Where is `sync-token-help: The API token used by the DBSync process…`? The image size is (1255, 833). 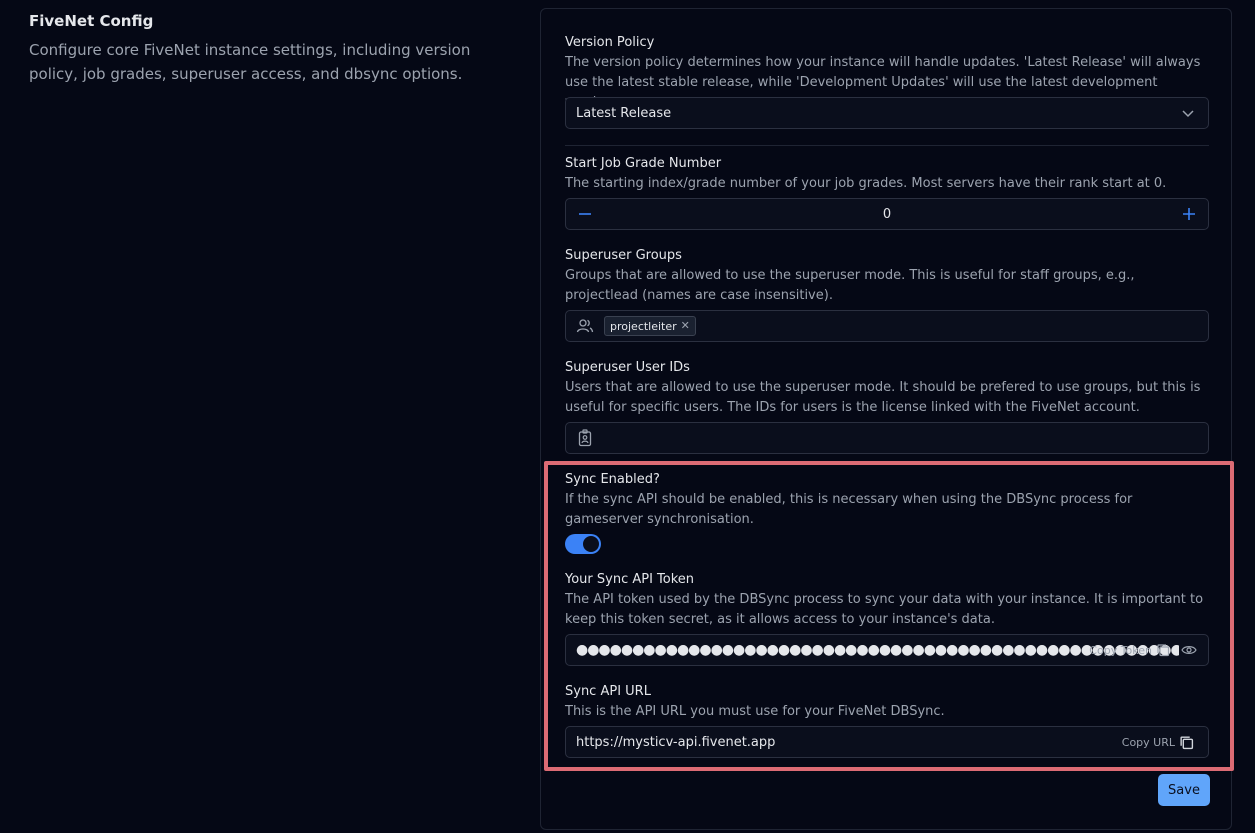 sync-token-help: The API token used by the DBSync process… is located at coordinates (884, 609).